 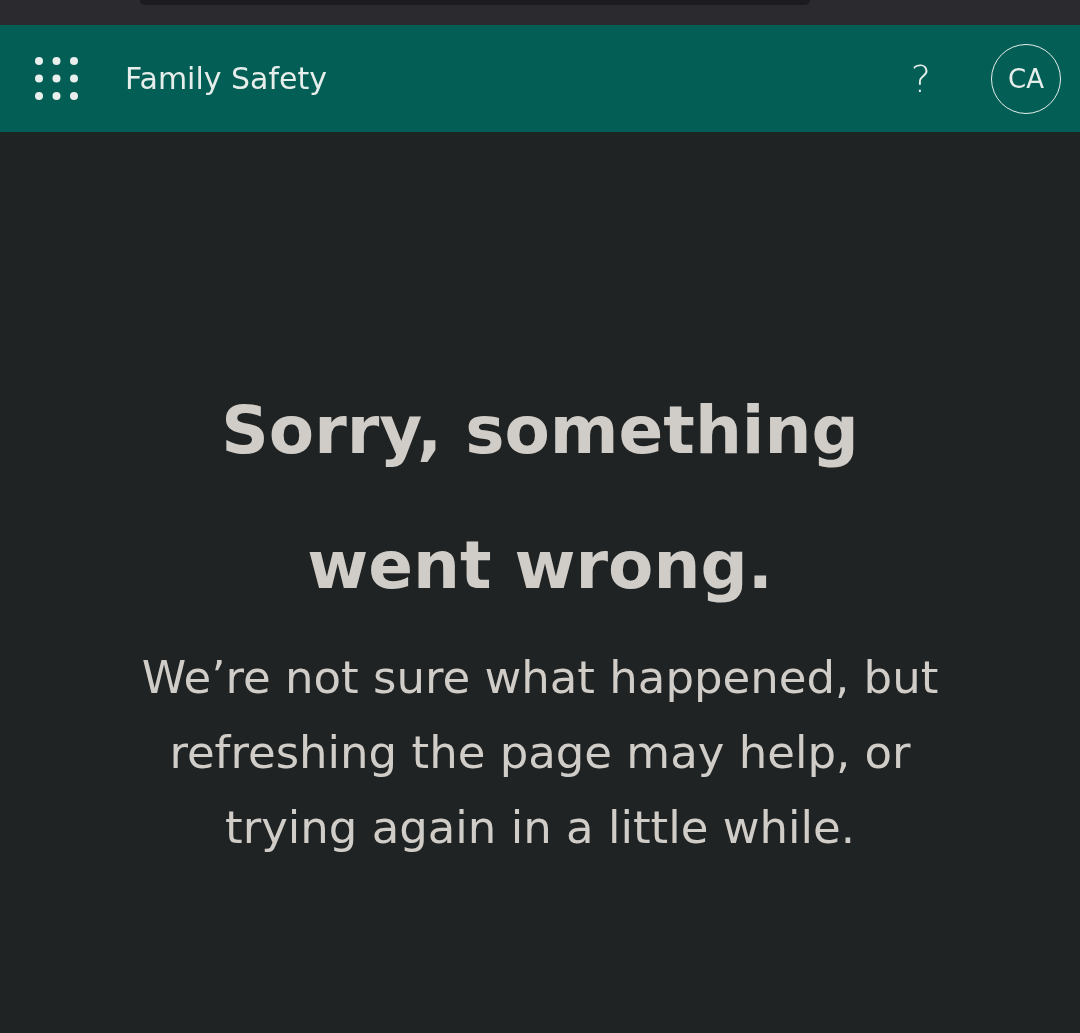 What do you see at coordinates (540, 753) in the screenshot?
I see `error-message: We’re not sure what happened, but refreshing the page may help, or trying again in a little while.` at bounding box center [540, 753].